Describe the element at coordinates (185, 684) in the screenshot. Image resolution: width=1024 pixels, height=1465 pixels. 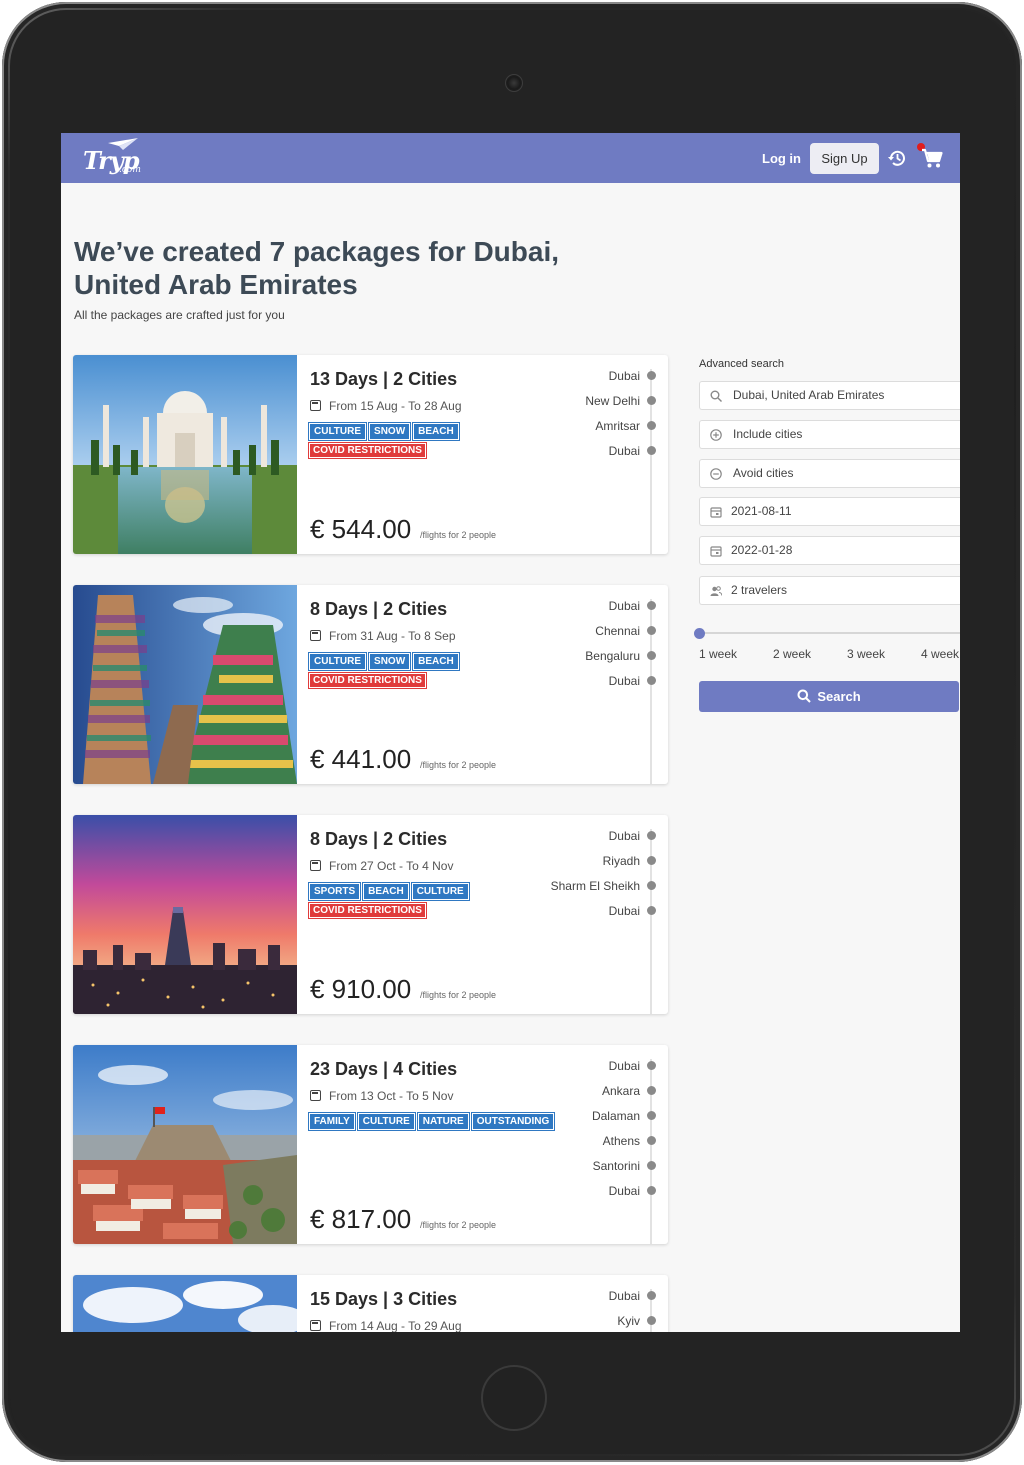
I see `package-image-temple` at that location.